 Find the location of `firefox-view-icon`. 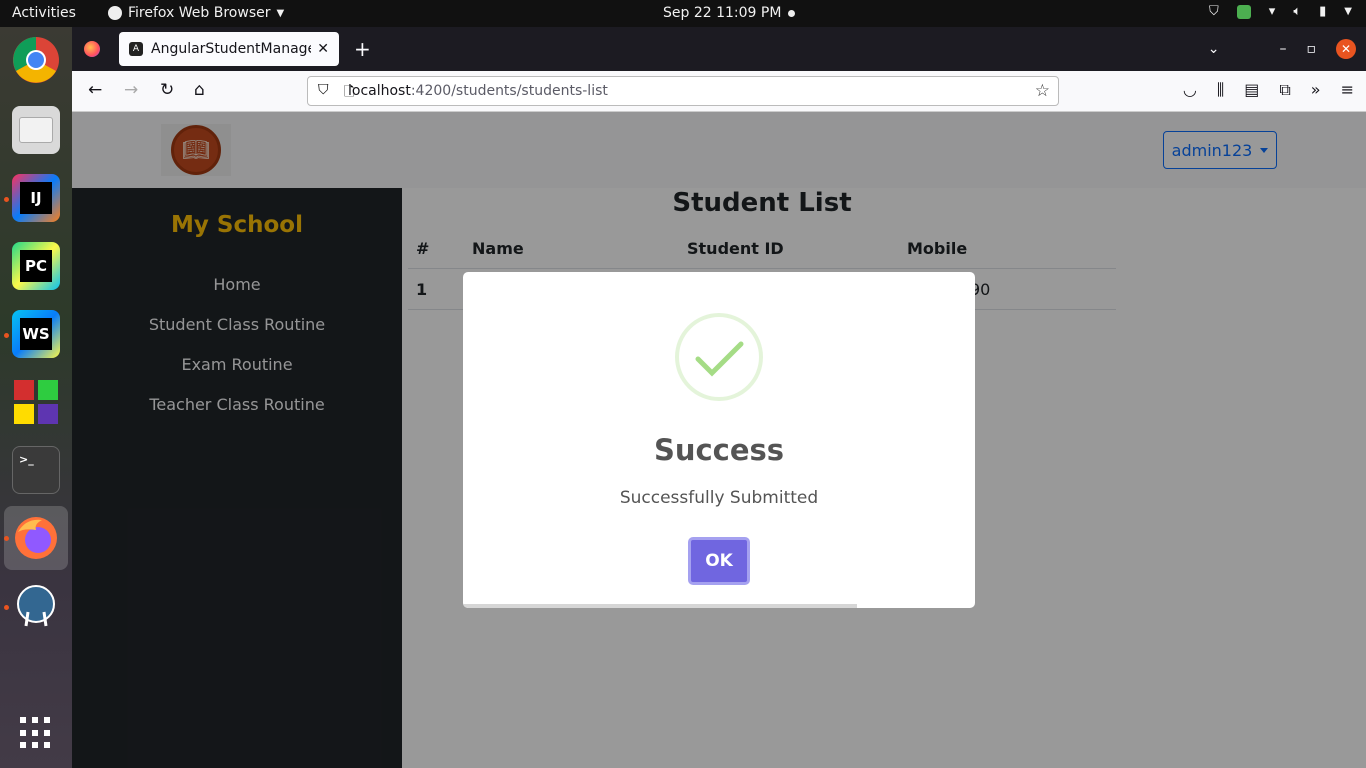

firefox-view-icon is located at coordinates (92, 49).